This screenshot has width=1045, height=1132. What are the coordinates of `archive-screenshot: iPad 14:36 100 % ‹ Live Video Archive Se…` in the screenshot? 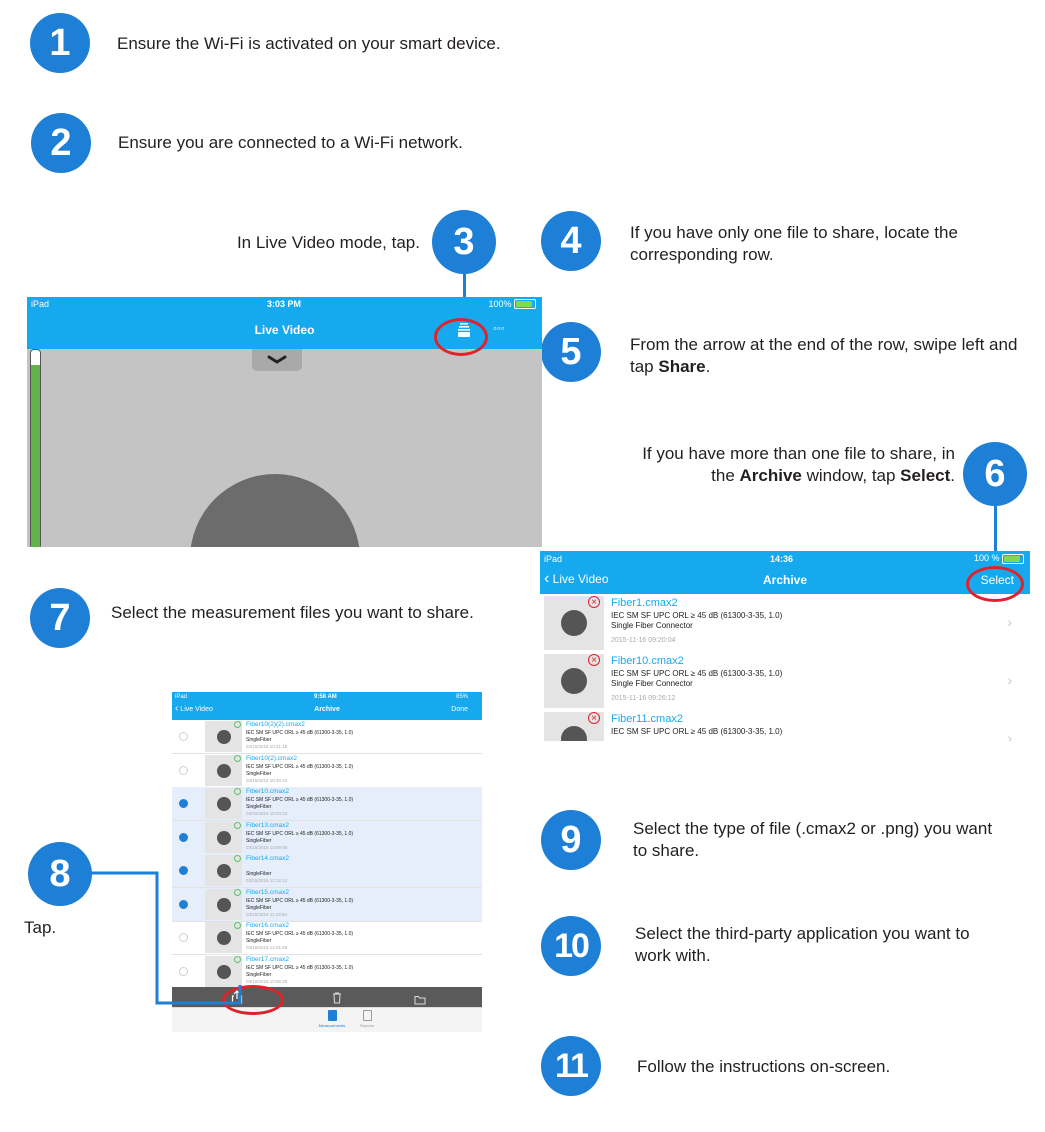 It's located at (785, 646).